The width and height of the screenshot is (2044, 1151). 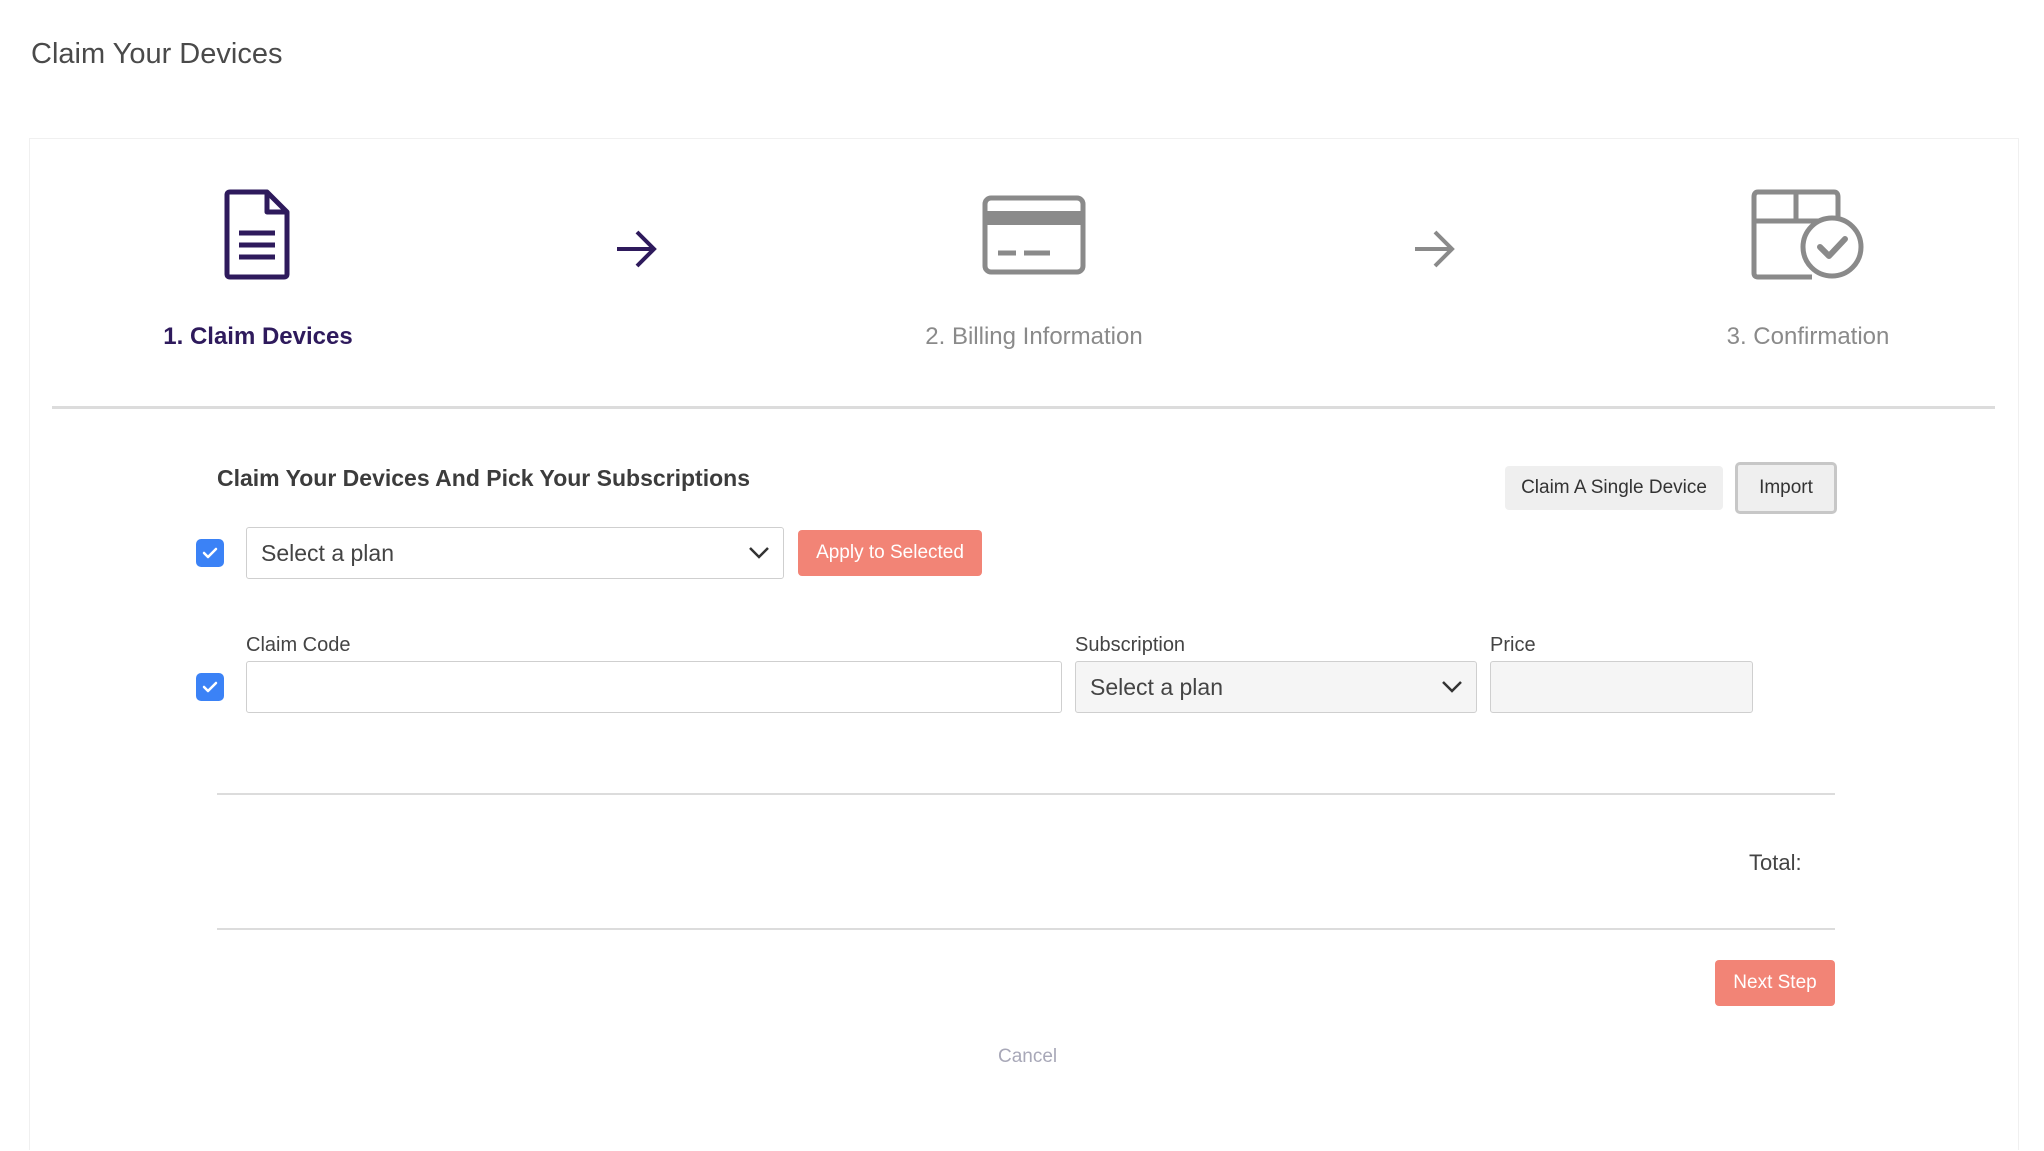 What do you see at coordinates (515, 553) in the screenshot?
I see `bulk-plan-select: Select a plan` at bounding box center [515, 553].